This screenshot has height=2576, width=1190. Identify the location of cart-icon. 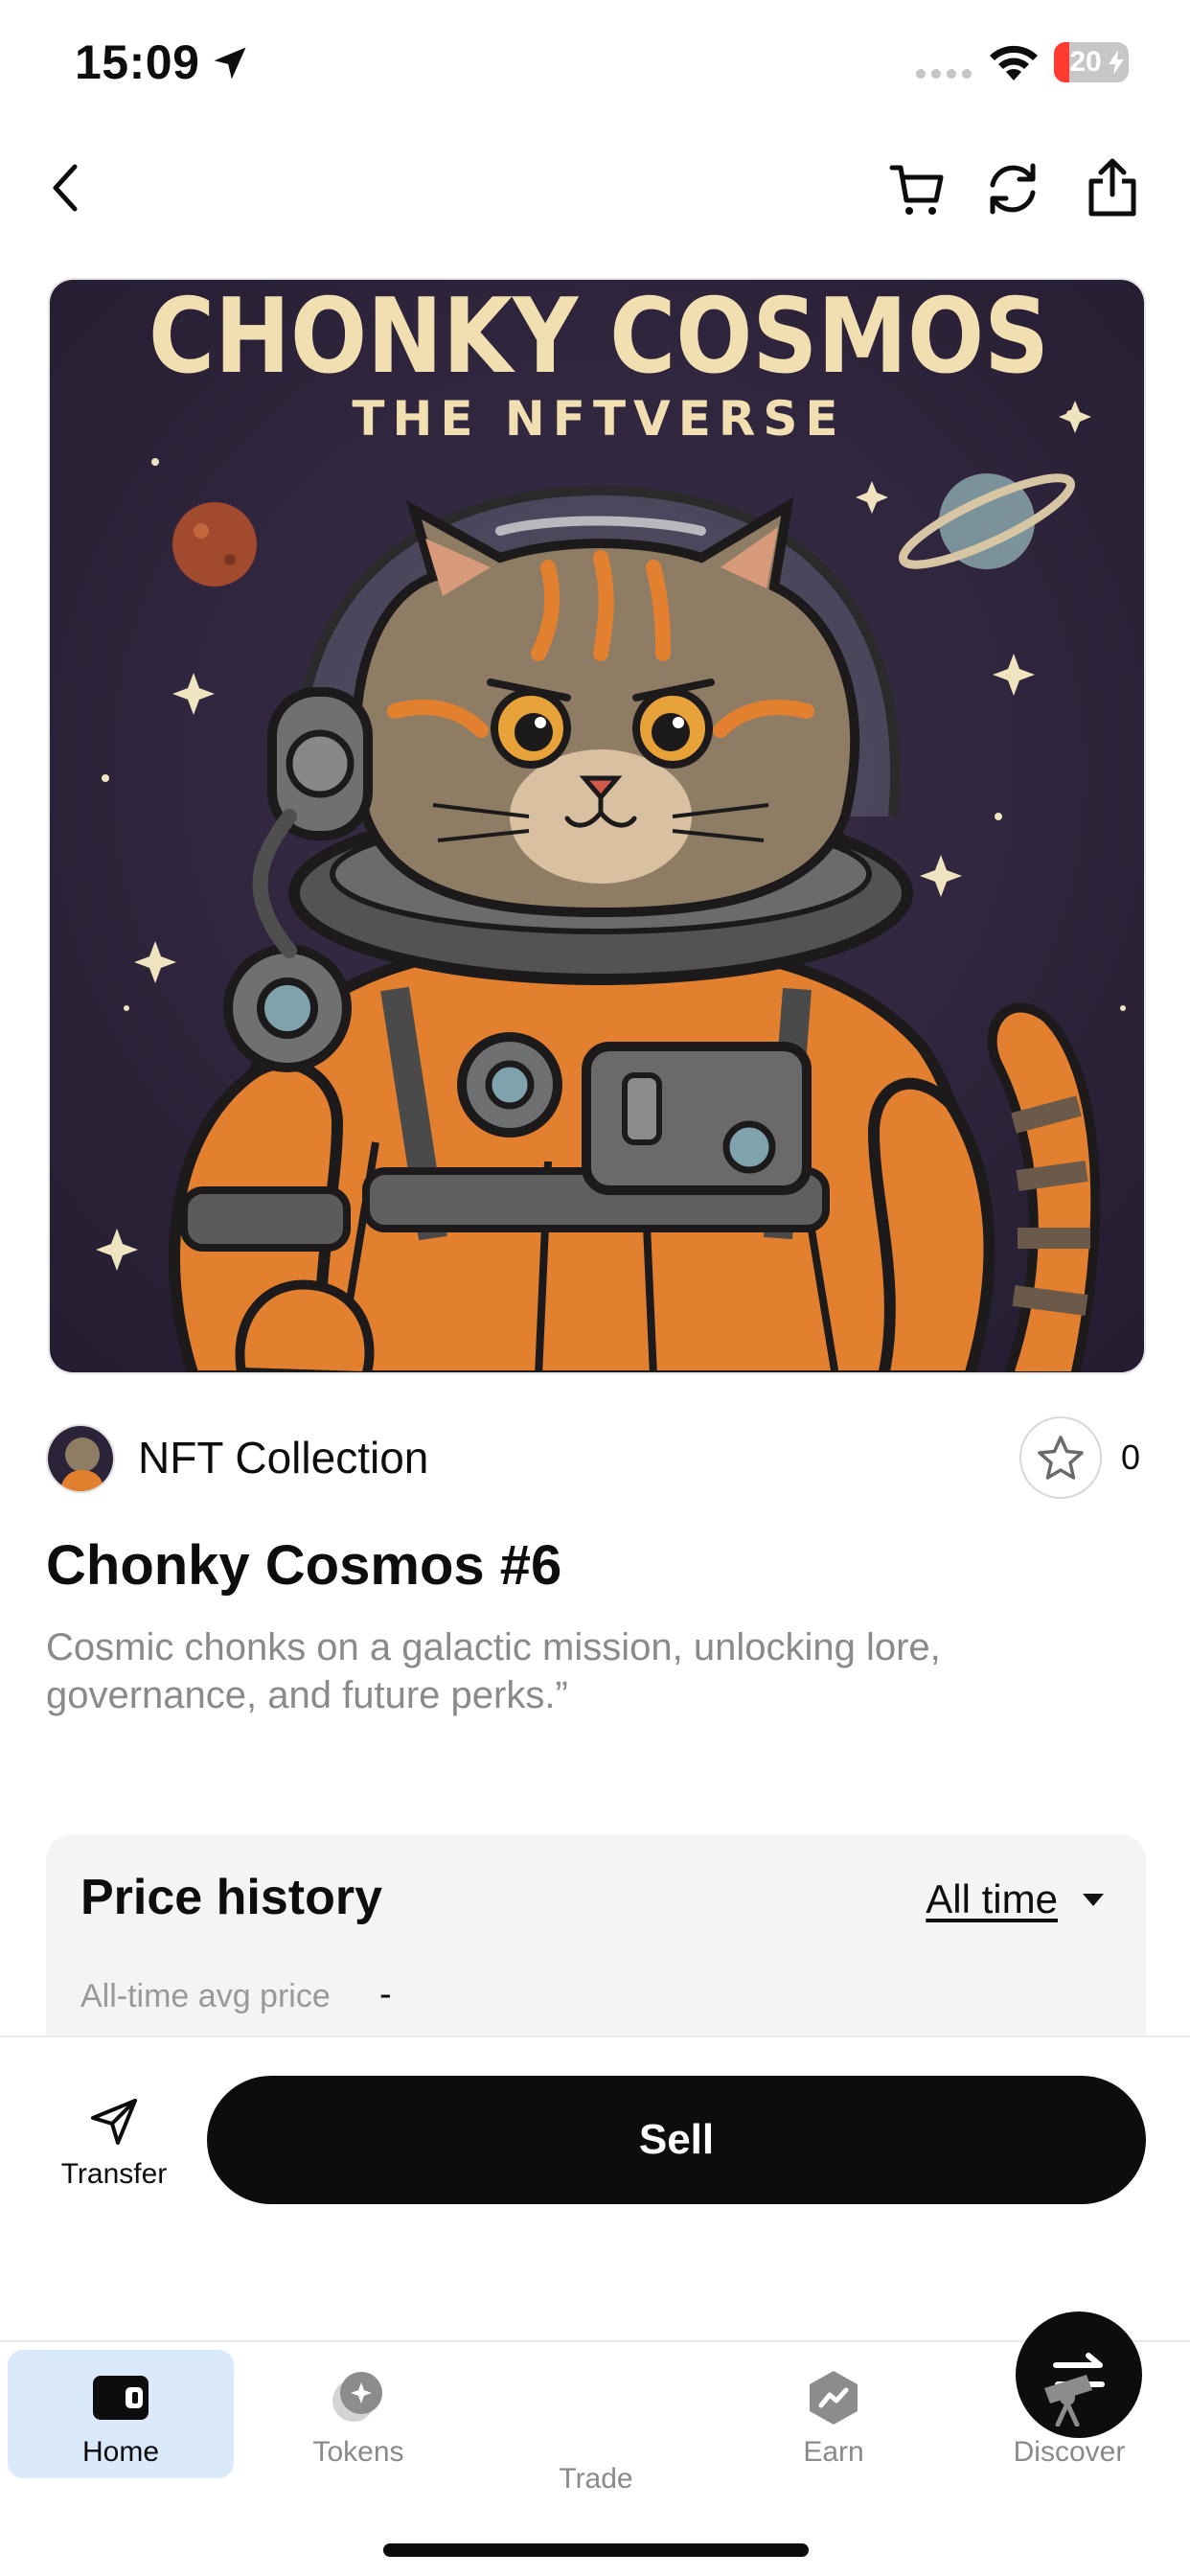
(917, 190).